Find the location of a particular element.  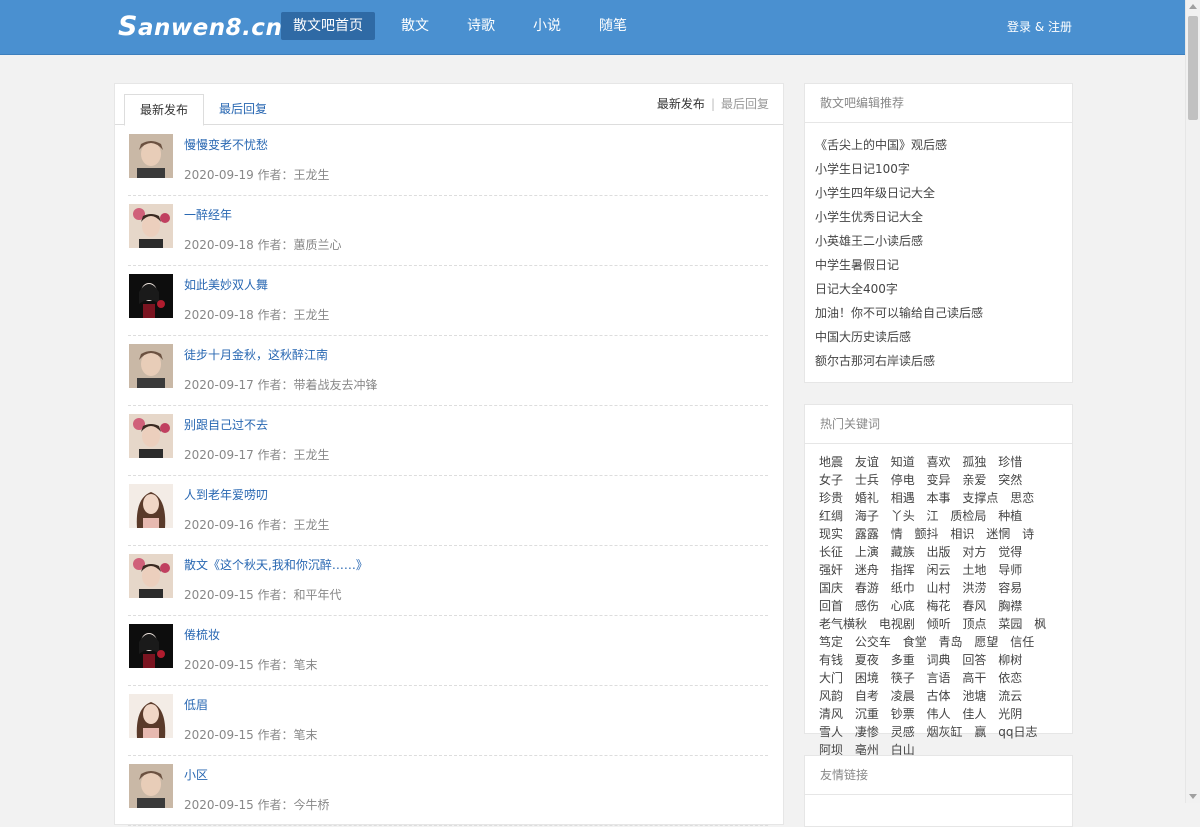

keyword-link: 灵感 is located at coordinates (903, 732).